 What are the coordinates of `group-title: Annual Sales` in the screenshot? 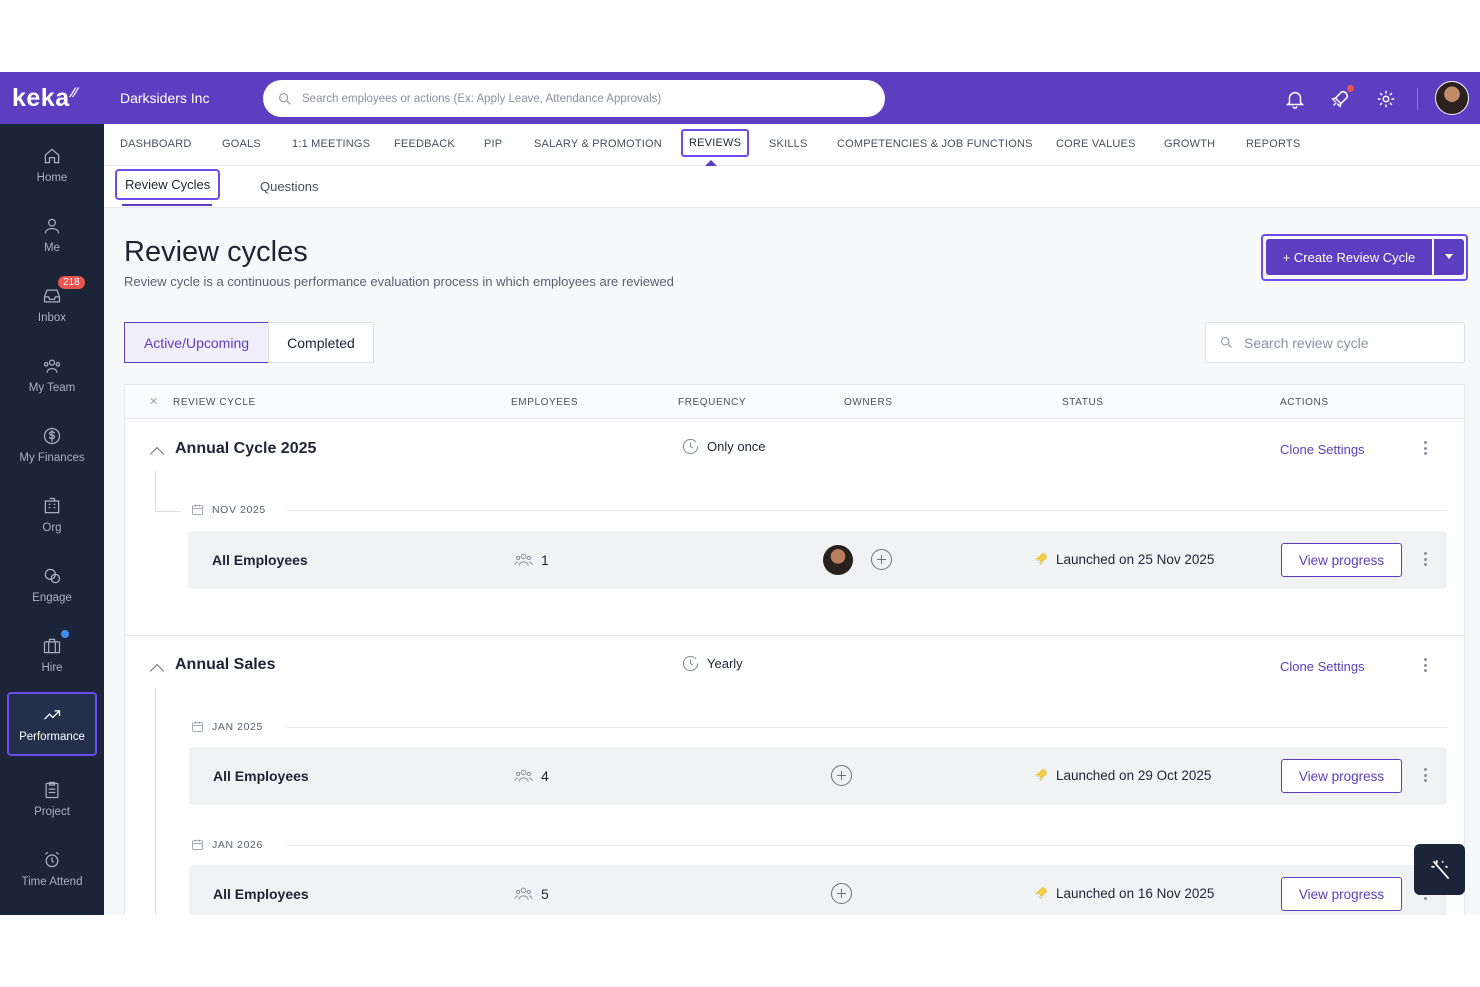 It's located at (225, 664).